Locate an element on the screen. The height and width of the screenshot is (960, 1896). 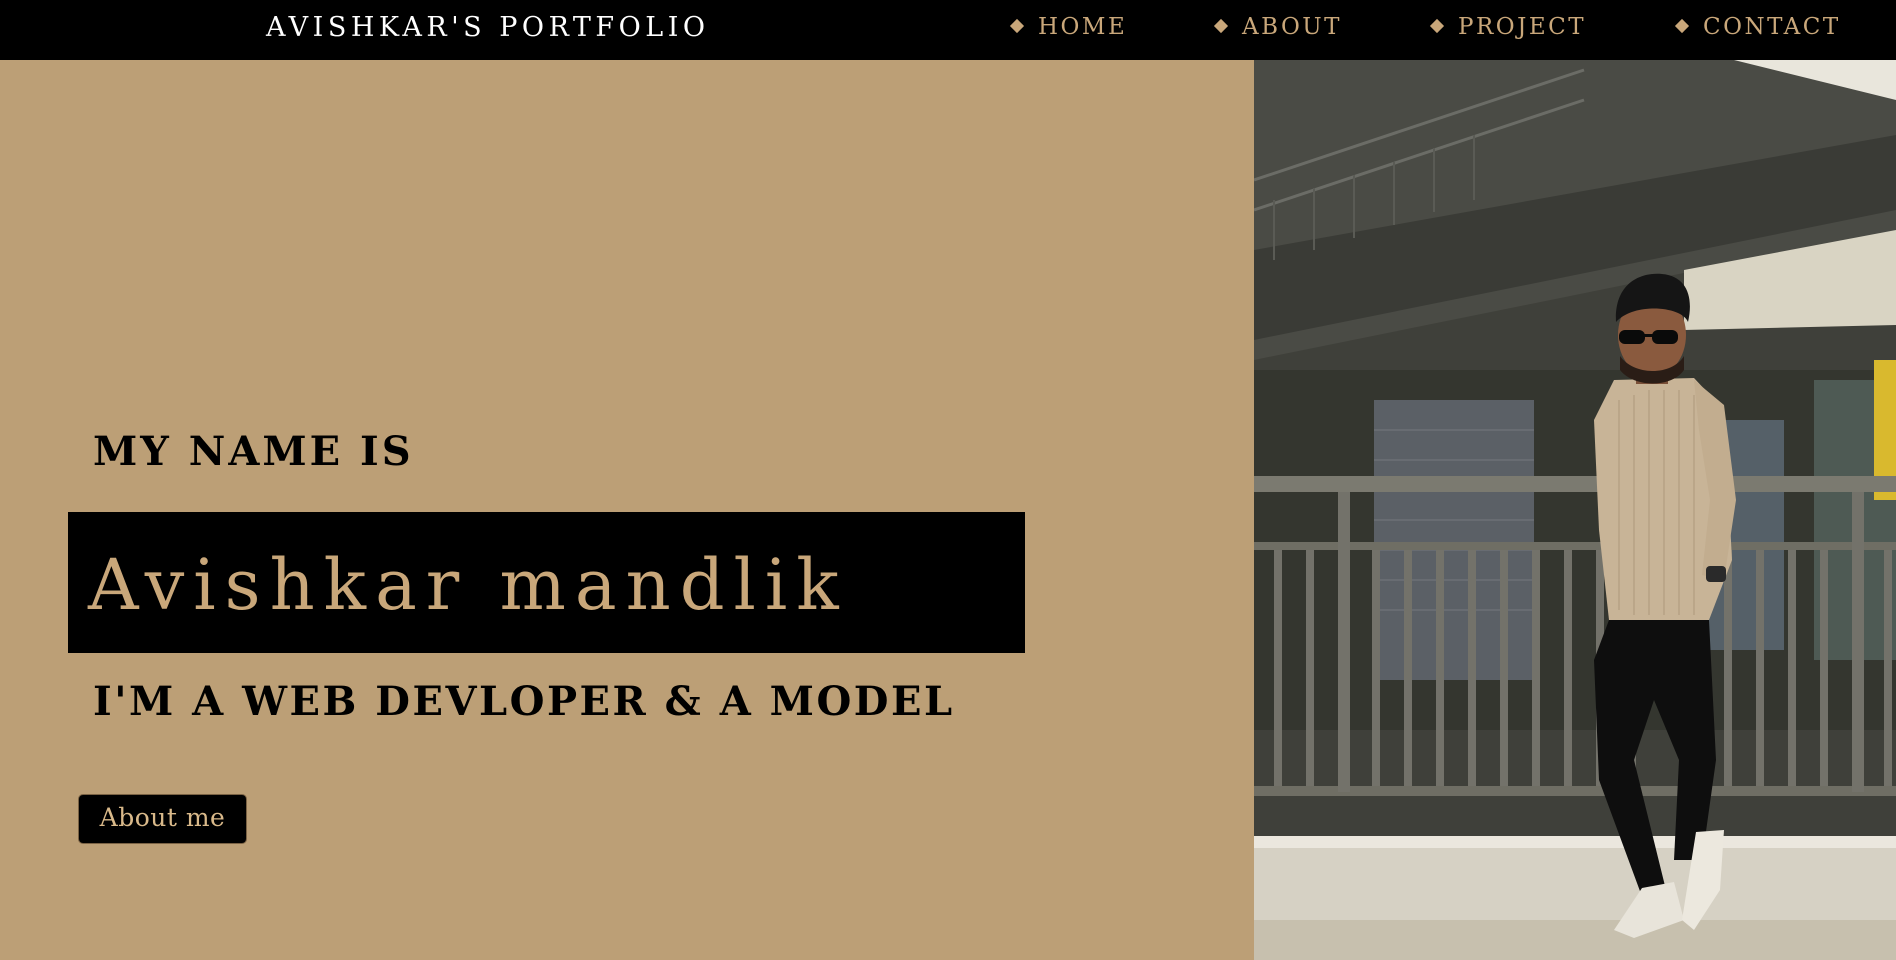
hero-intro: MY NAME IS is located at coordinates (253, 451).